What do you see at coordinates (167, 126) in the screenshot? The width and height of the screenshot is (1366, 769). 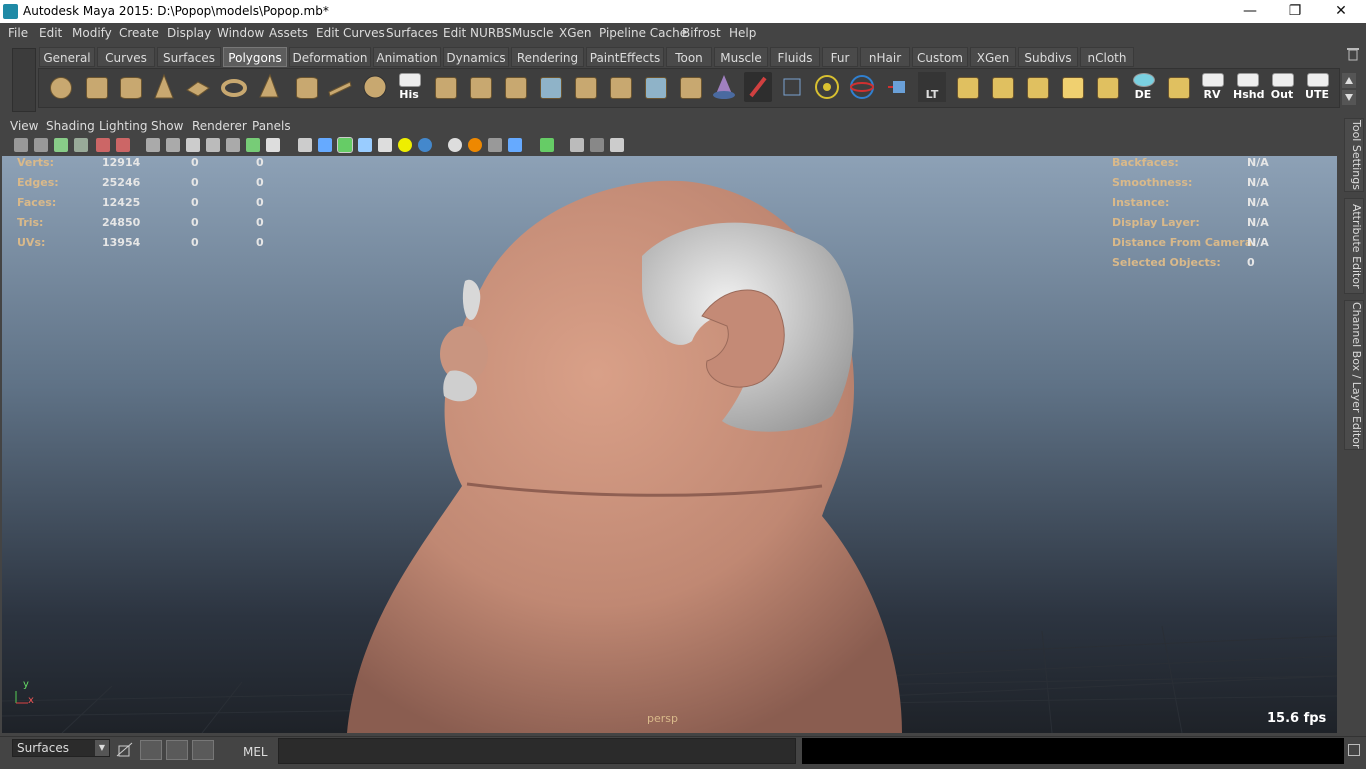 I see `panel-menu-show: Show` at bounding box center [167, 126].